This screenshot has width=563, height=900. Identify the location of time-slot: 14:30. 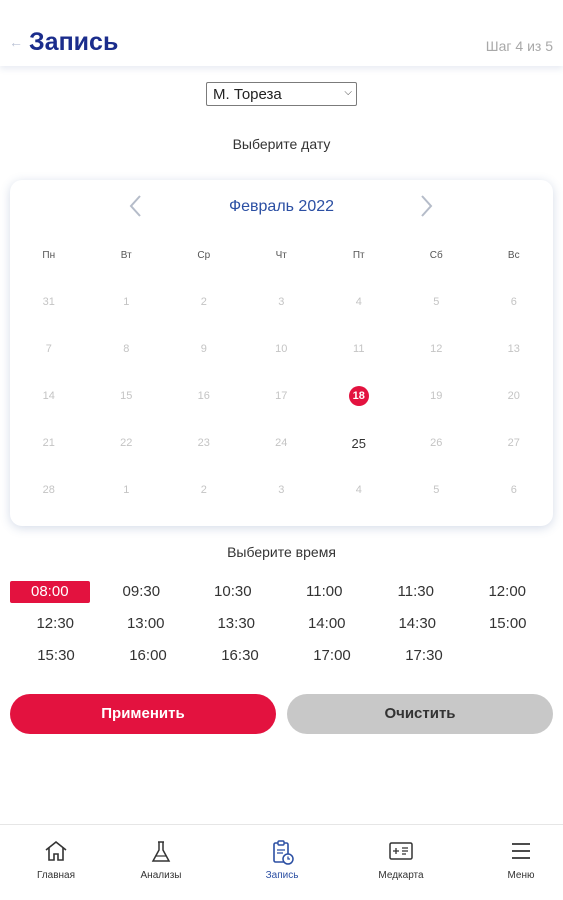
(417, 627).